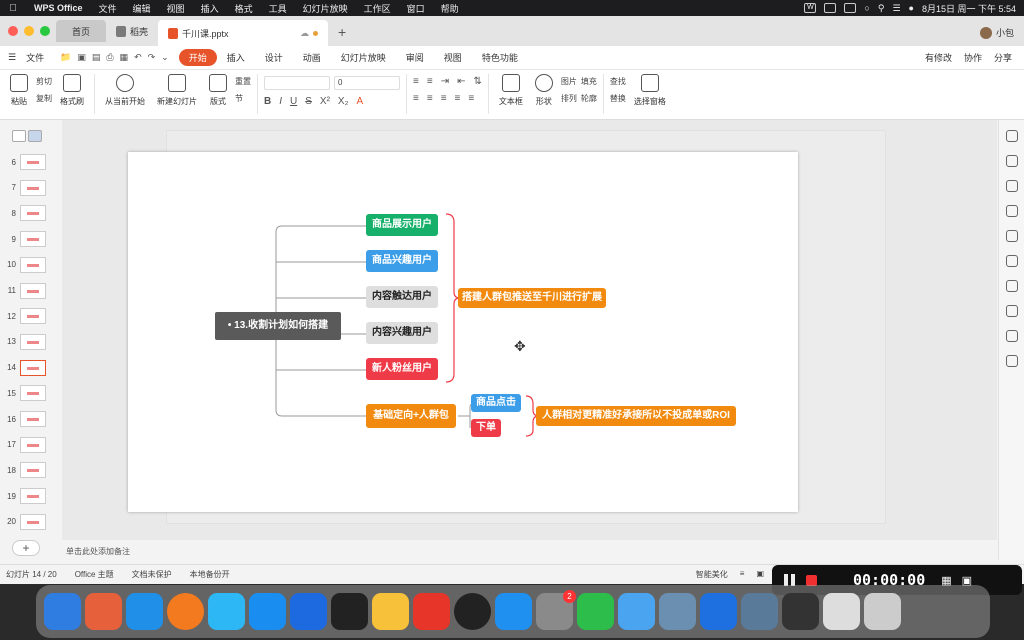 This screenshot has width=1024, height=640. Describe the element at coordinates (1011, 186) in the screenshot. I see `sidebar-fill-icon` at that location.